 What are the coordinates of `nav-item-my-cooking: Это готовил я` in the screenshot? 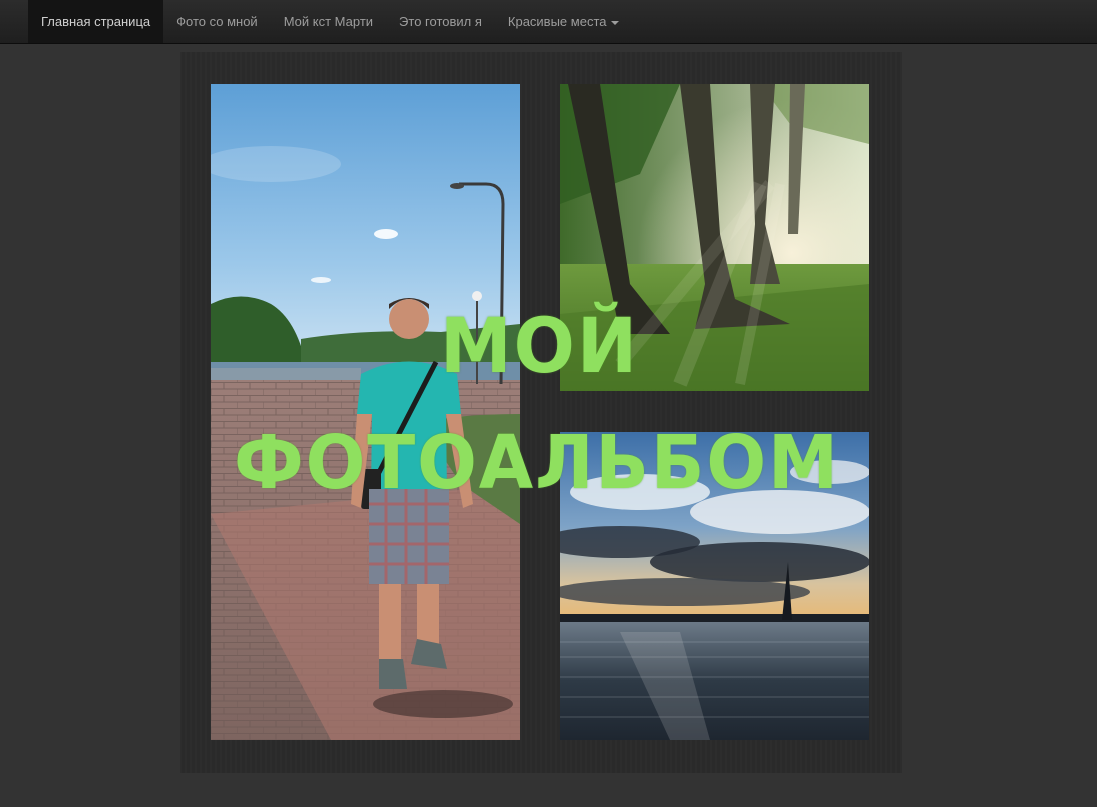 It's located at (440, 21).